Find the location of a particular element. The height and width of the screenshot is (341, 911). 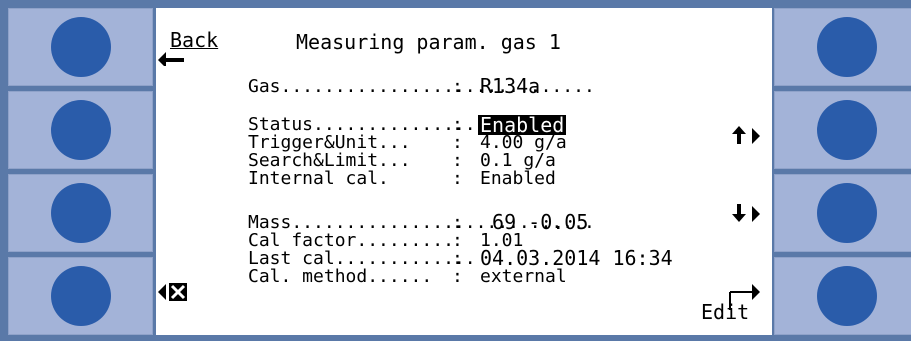

param-value-last-cal: 04.03.2014 16:34 is located at coordinates (576, 258).